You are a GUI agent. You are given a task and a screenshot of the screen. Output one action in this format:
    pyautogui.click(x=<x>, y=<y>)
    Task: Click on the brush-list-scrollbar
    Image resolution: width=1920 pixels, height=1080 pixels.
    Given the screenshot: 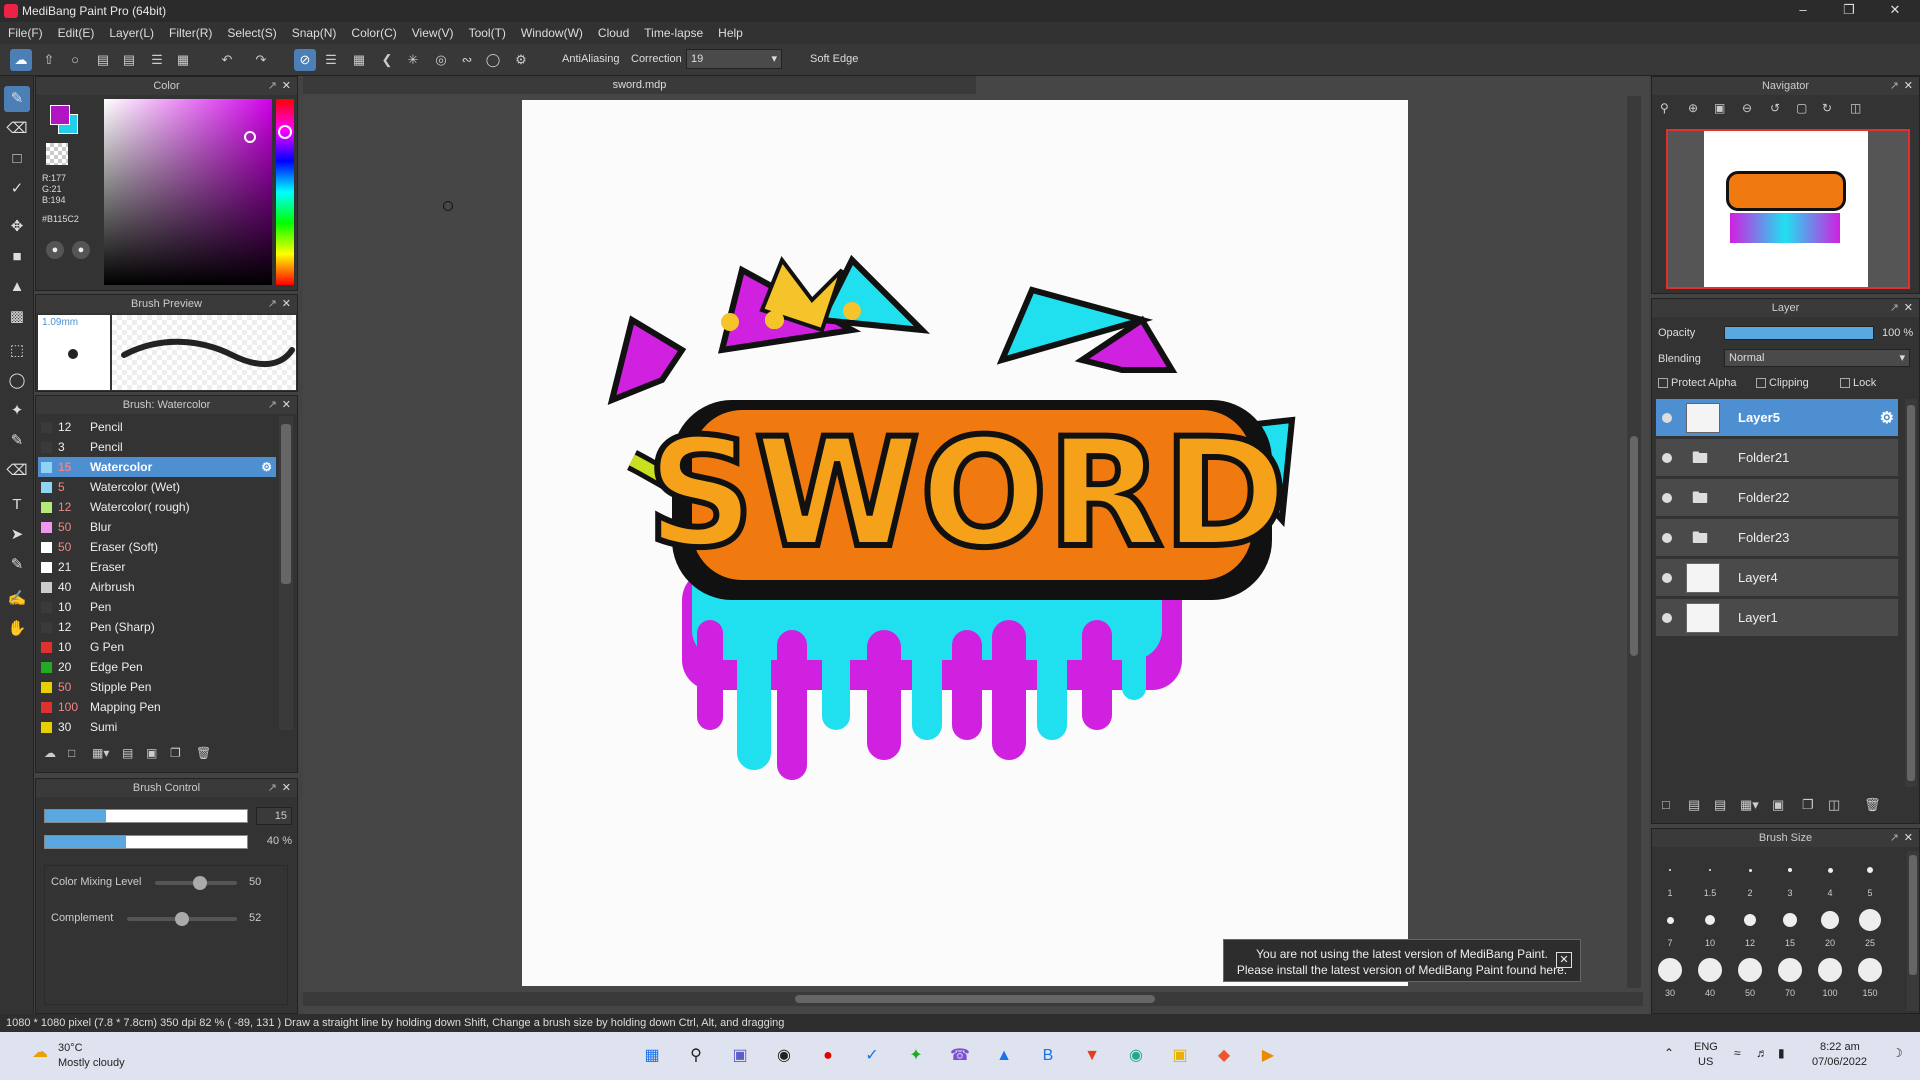 What is the action you would take?
    pyautogui.click(x=286, y=573)
    